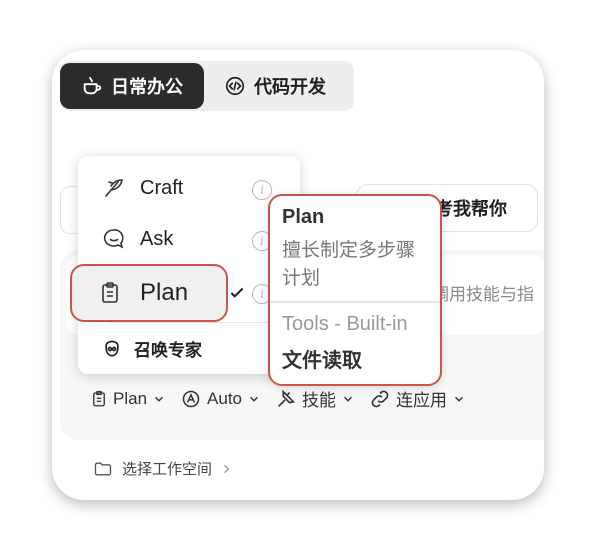 Image resolution: width=595 pixels, height=551 pixels. I want to click on chevron-right-icon, so click(227, 468).